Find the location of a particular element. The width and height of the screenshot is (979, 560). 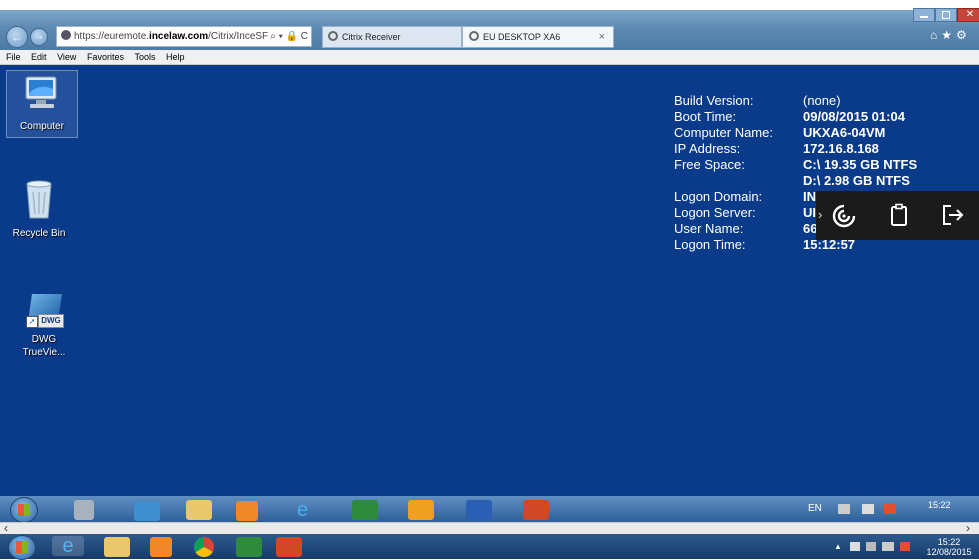

gear-icon: ⚙ is located at coordinates (963, 35).